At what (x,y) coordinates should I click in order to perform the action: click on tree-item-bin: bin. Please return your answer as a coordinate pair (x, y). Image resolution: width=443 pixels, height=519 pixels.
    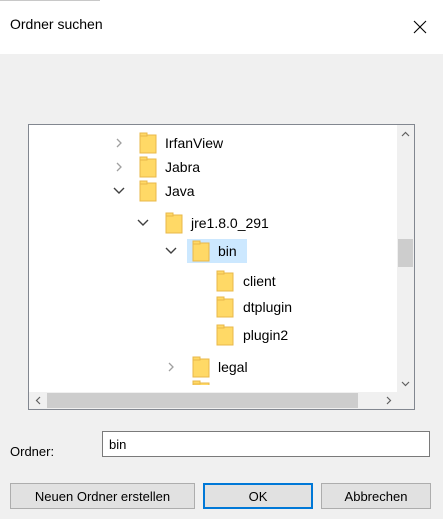
    Looking at the image, I should click on (213, 251).